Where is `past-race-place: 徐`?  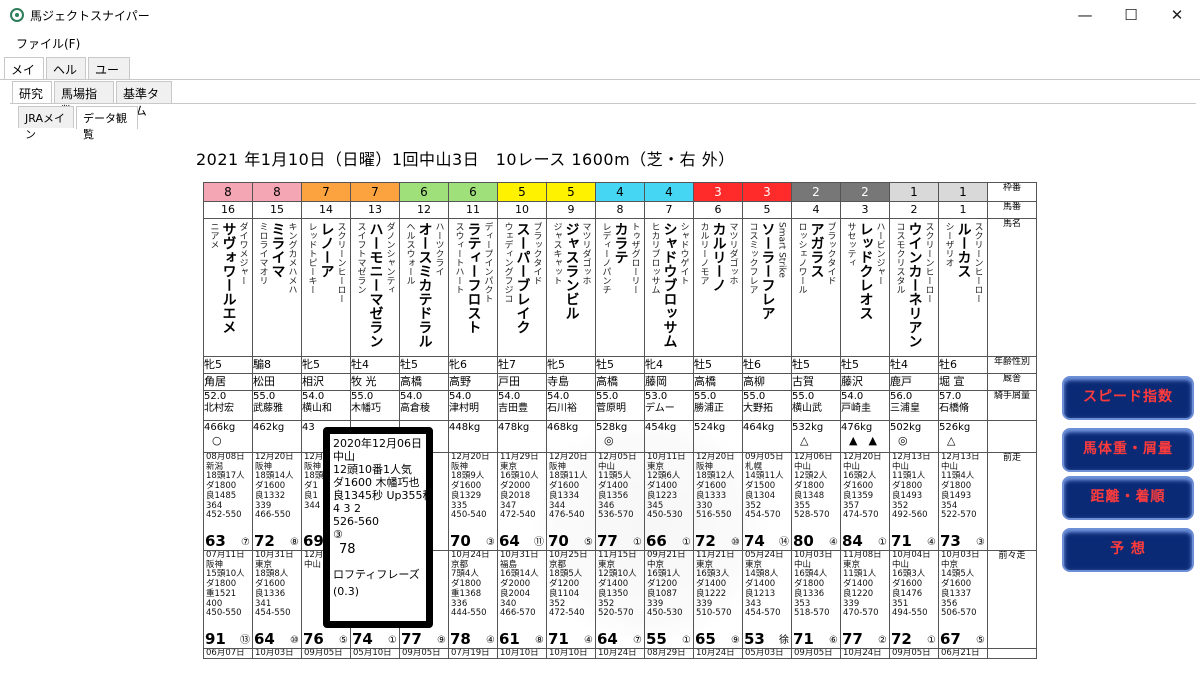 past-race-place: 徐 is located at coordinates (784, 640).